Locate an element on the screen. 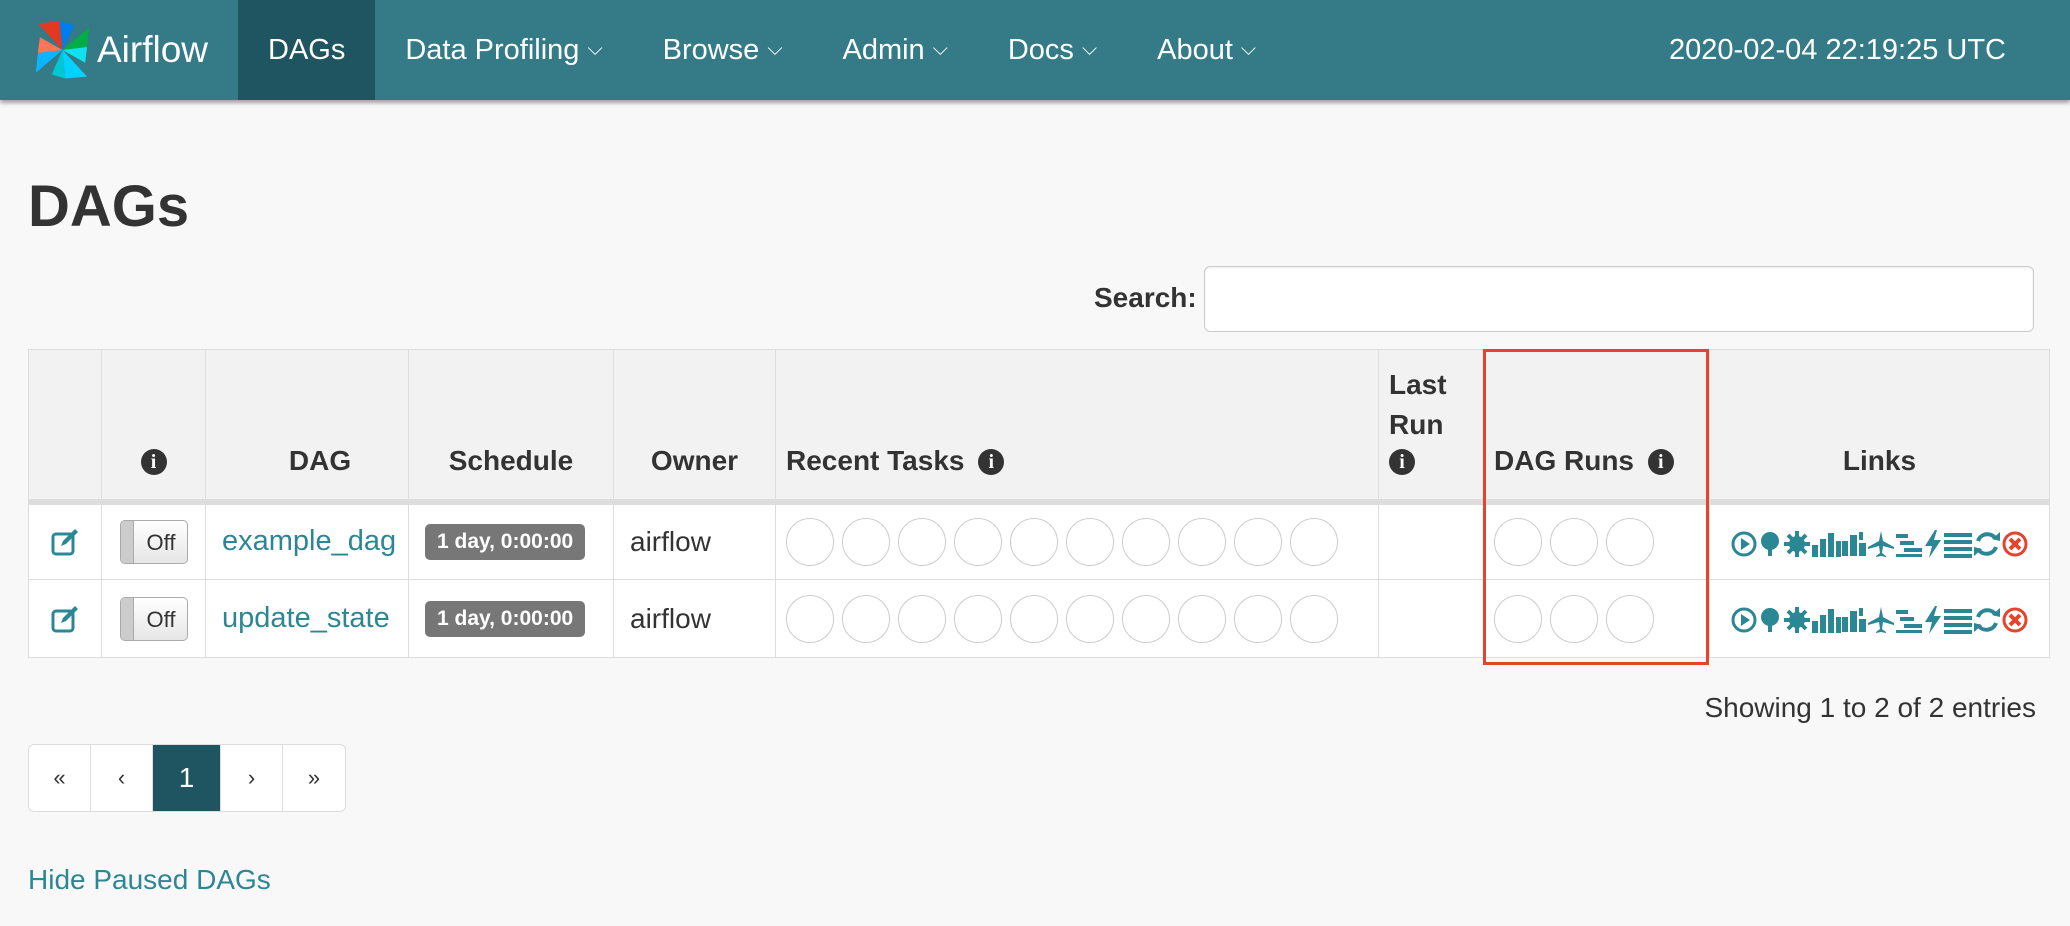 Image resolution: width=2070 pixels, height=926 pixels. pagination: « ‹ 1 › » is located at coordinates (187, 778).